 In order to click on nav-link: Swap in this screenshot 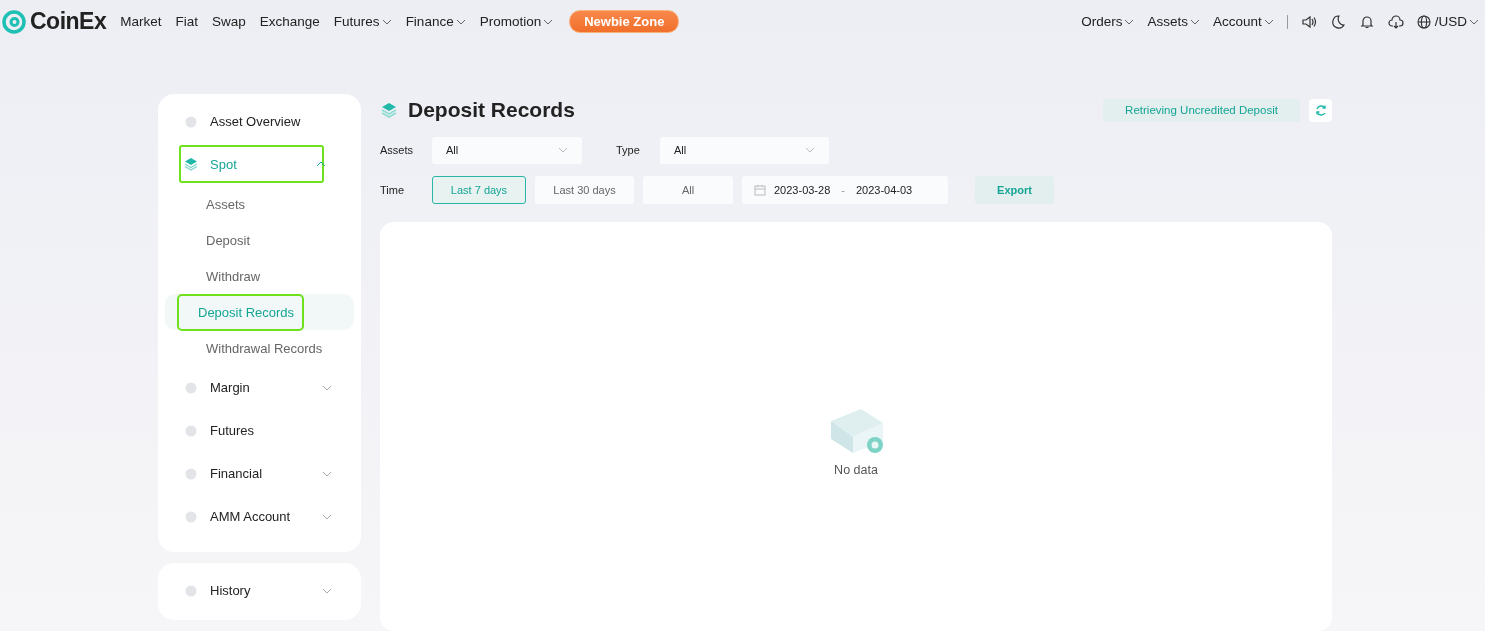, I will do `click(229, 21)`.